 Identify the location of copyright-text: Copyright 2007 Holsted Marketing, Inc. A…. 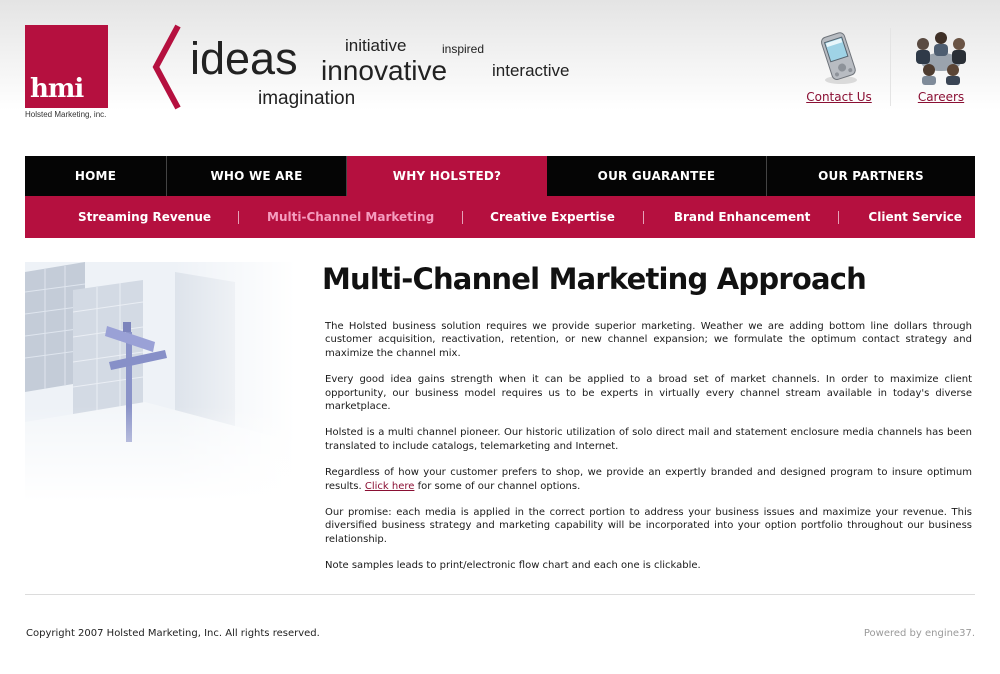
(173, 633).